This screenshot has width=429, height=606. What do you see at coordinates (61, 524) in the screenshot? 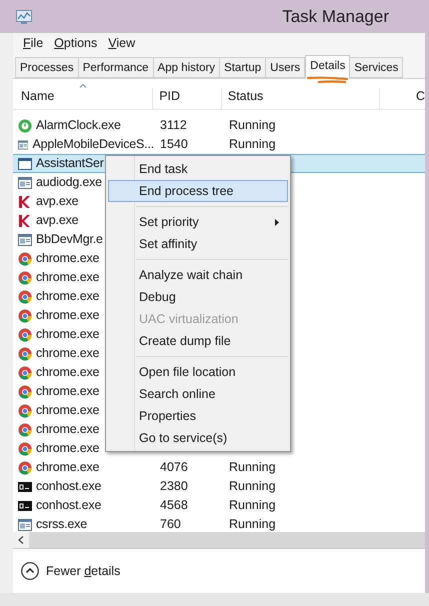
I see `process-name: csrss.exe` at bounding box center [61, 524].